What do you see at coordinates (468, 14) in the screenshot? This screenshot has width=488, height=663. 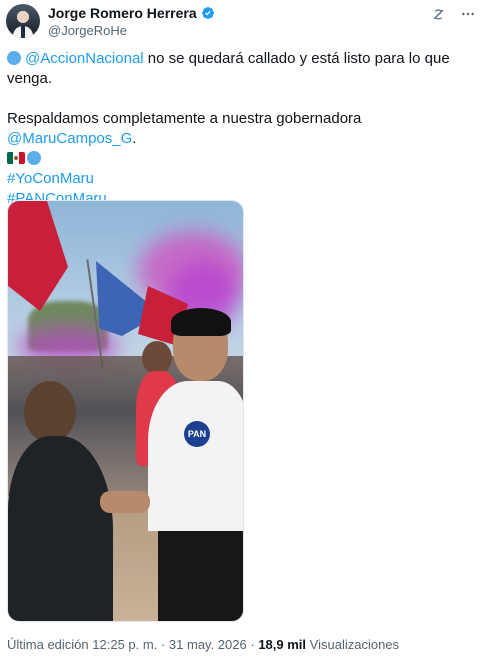 I see `more-icon` at bounding box center [468, 14].